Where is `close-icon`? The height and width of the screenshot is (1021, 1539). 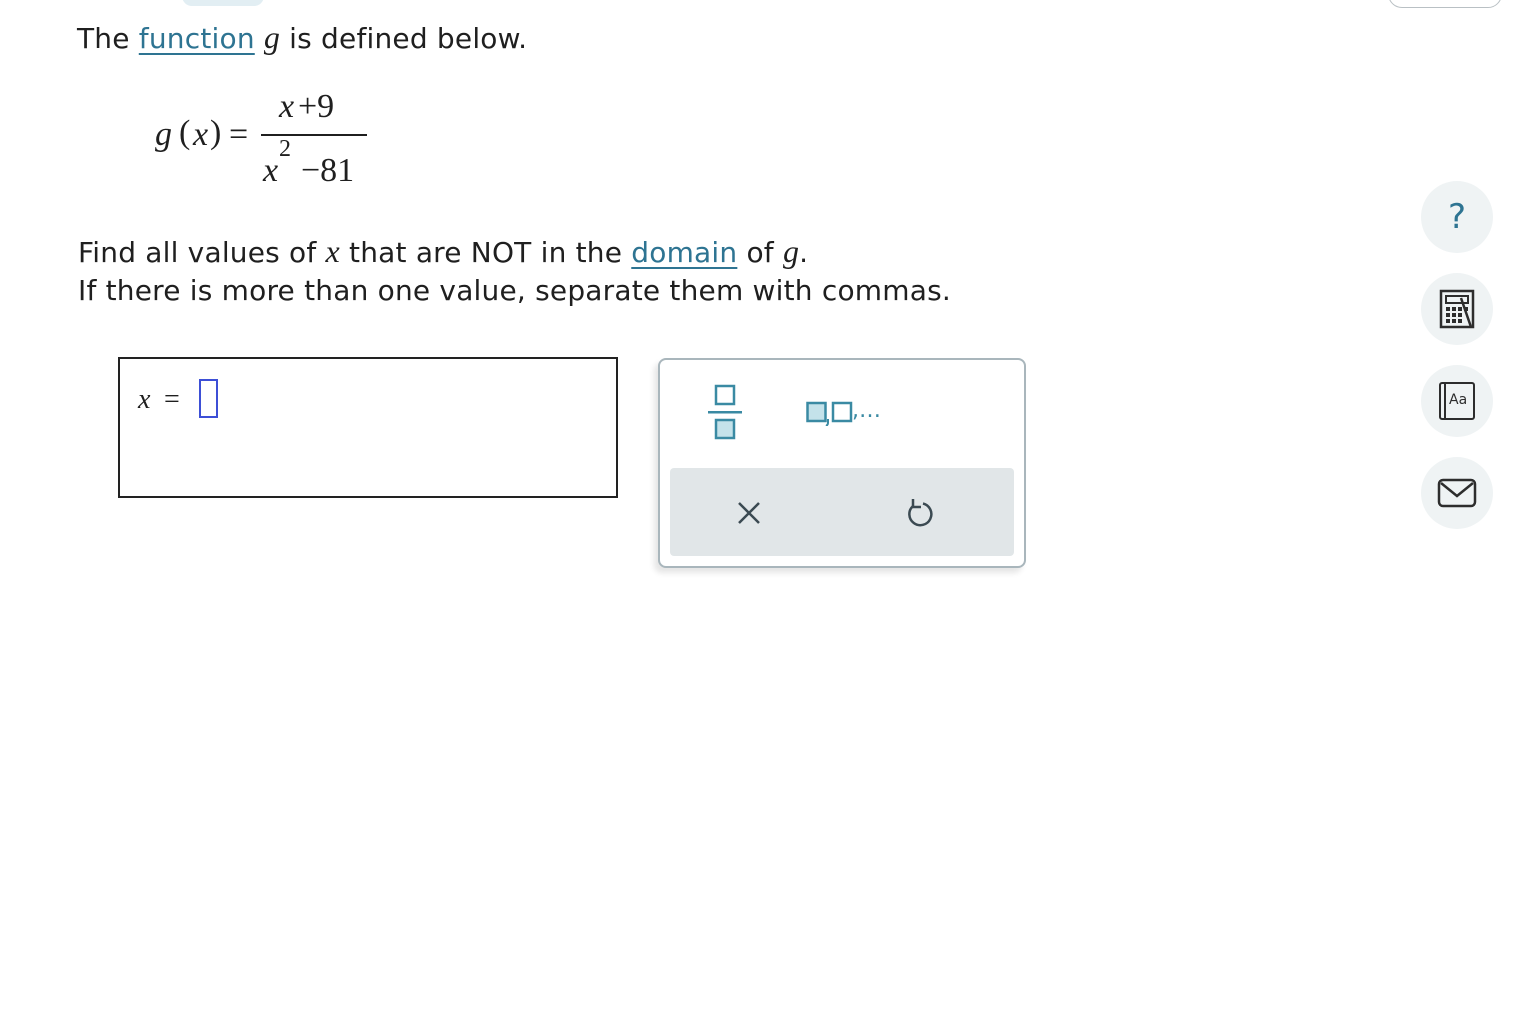 close-icon is located at coordinates (749, 513).